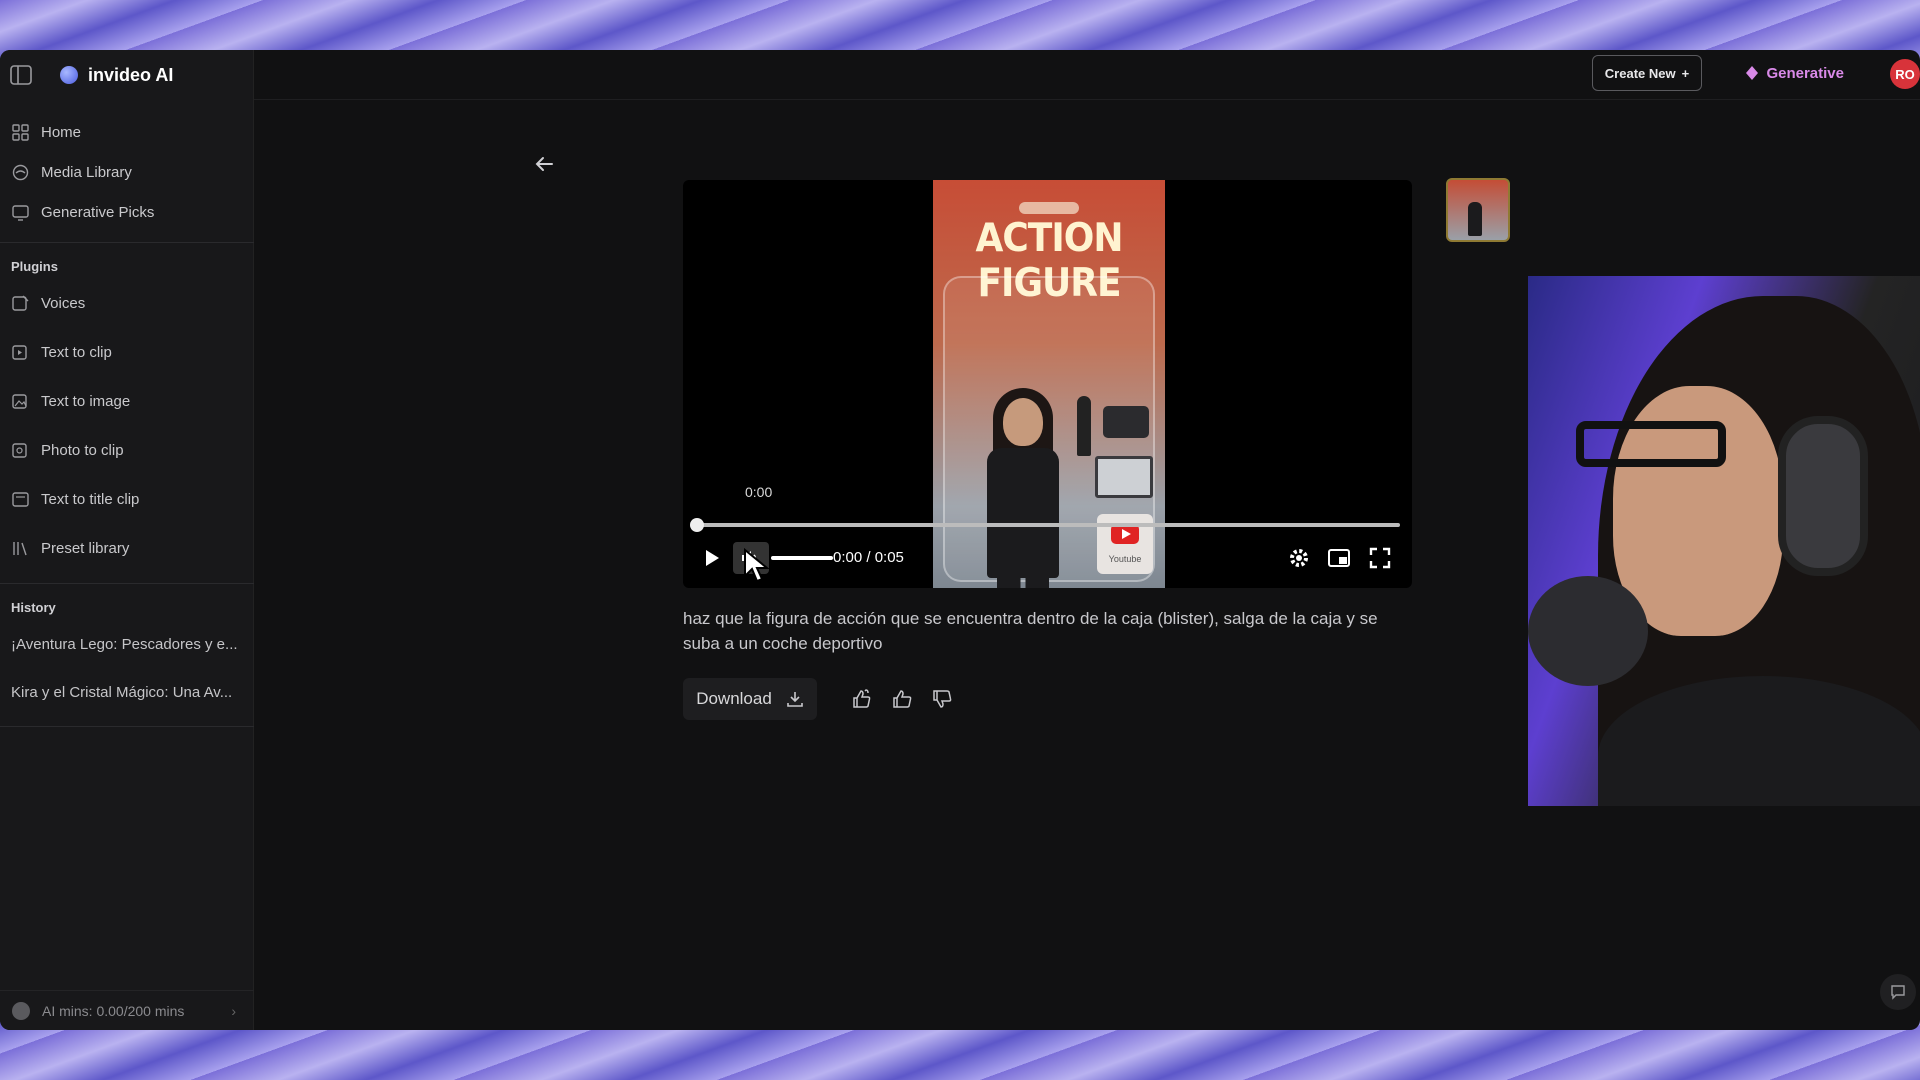  What do you see at coordinates (127, 303) in the screenshot?
I see `sidebar-item-voices: Voices` at bounding box center [127, 303].